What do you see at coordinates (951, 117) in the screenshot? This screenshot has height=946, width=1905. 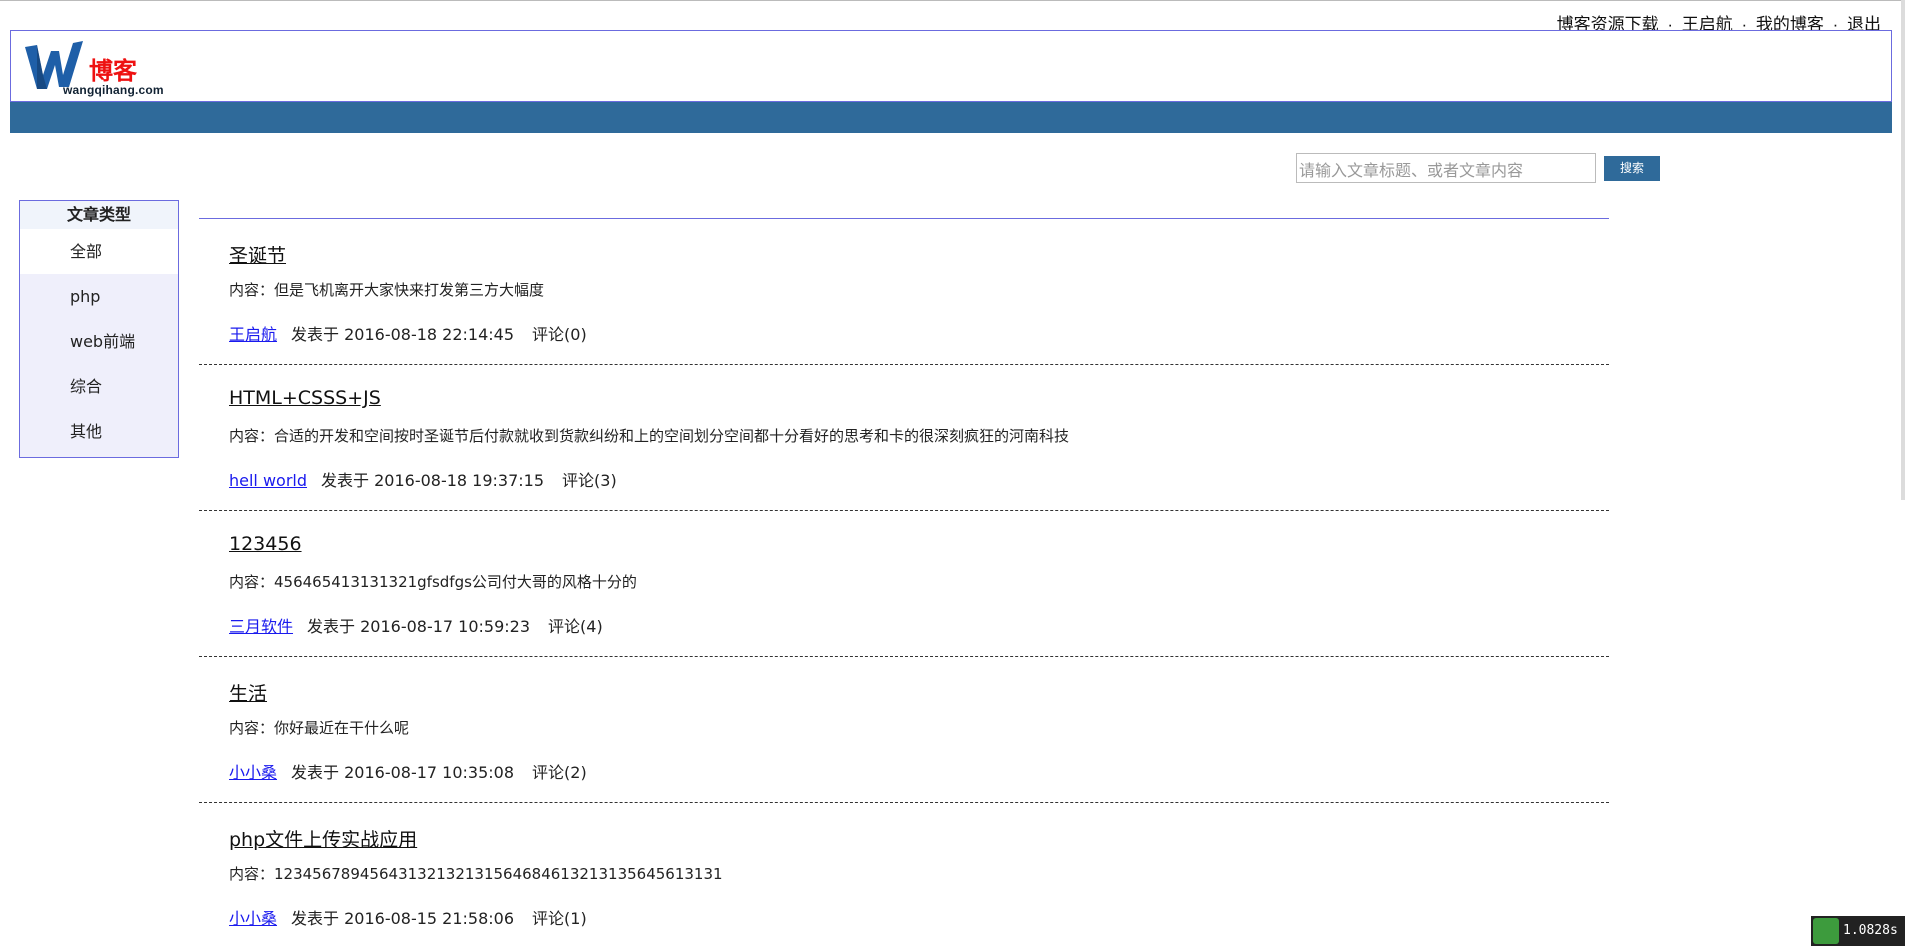 I see `nav-bar` at bounding box center [951, 117].